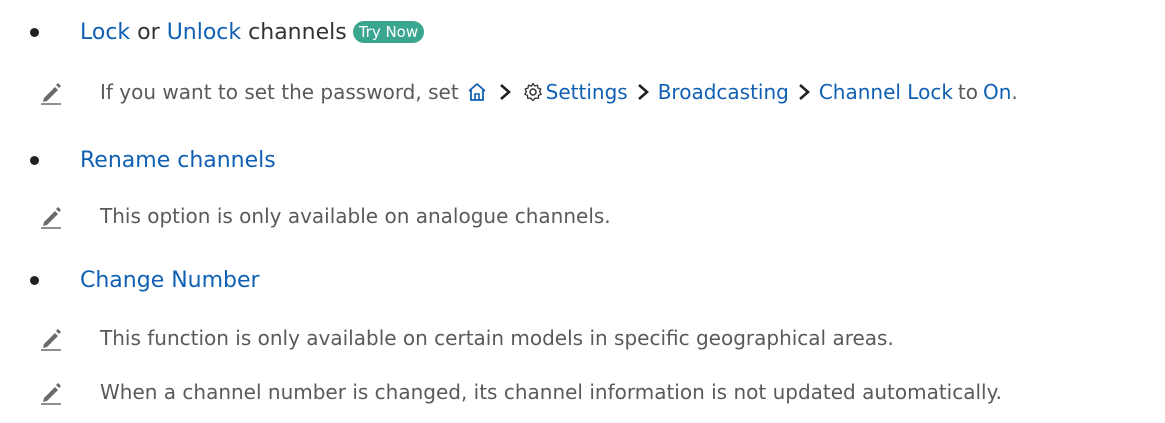  Describe the element at coordinates (204, 32) in the screenshot. I see `unlock-link: Unlock` at that location.